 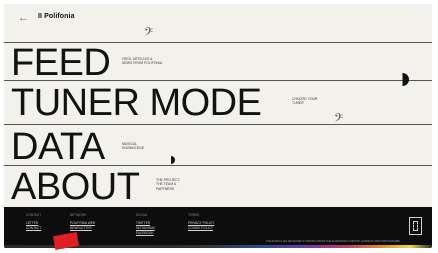 I want to click on footer-heading: SOCIAL, so click(x=142, y=215).